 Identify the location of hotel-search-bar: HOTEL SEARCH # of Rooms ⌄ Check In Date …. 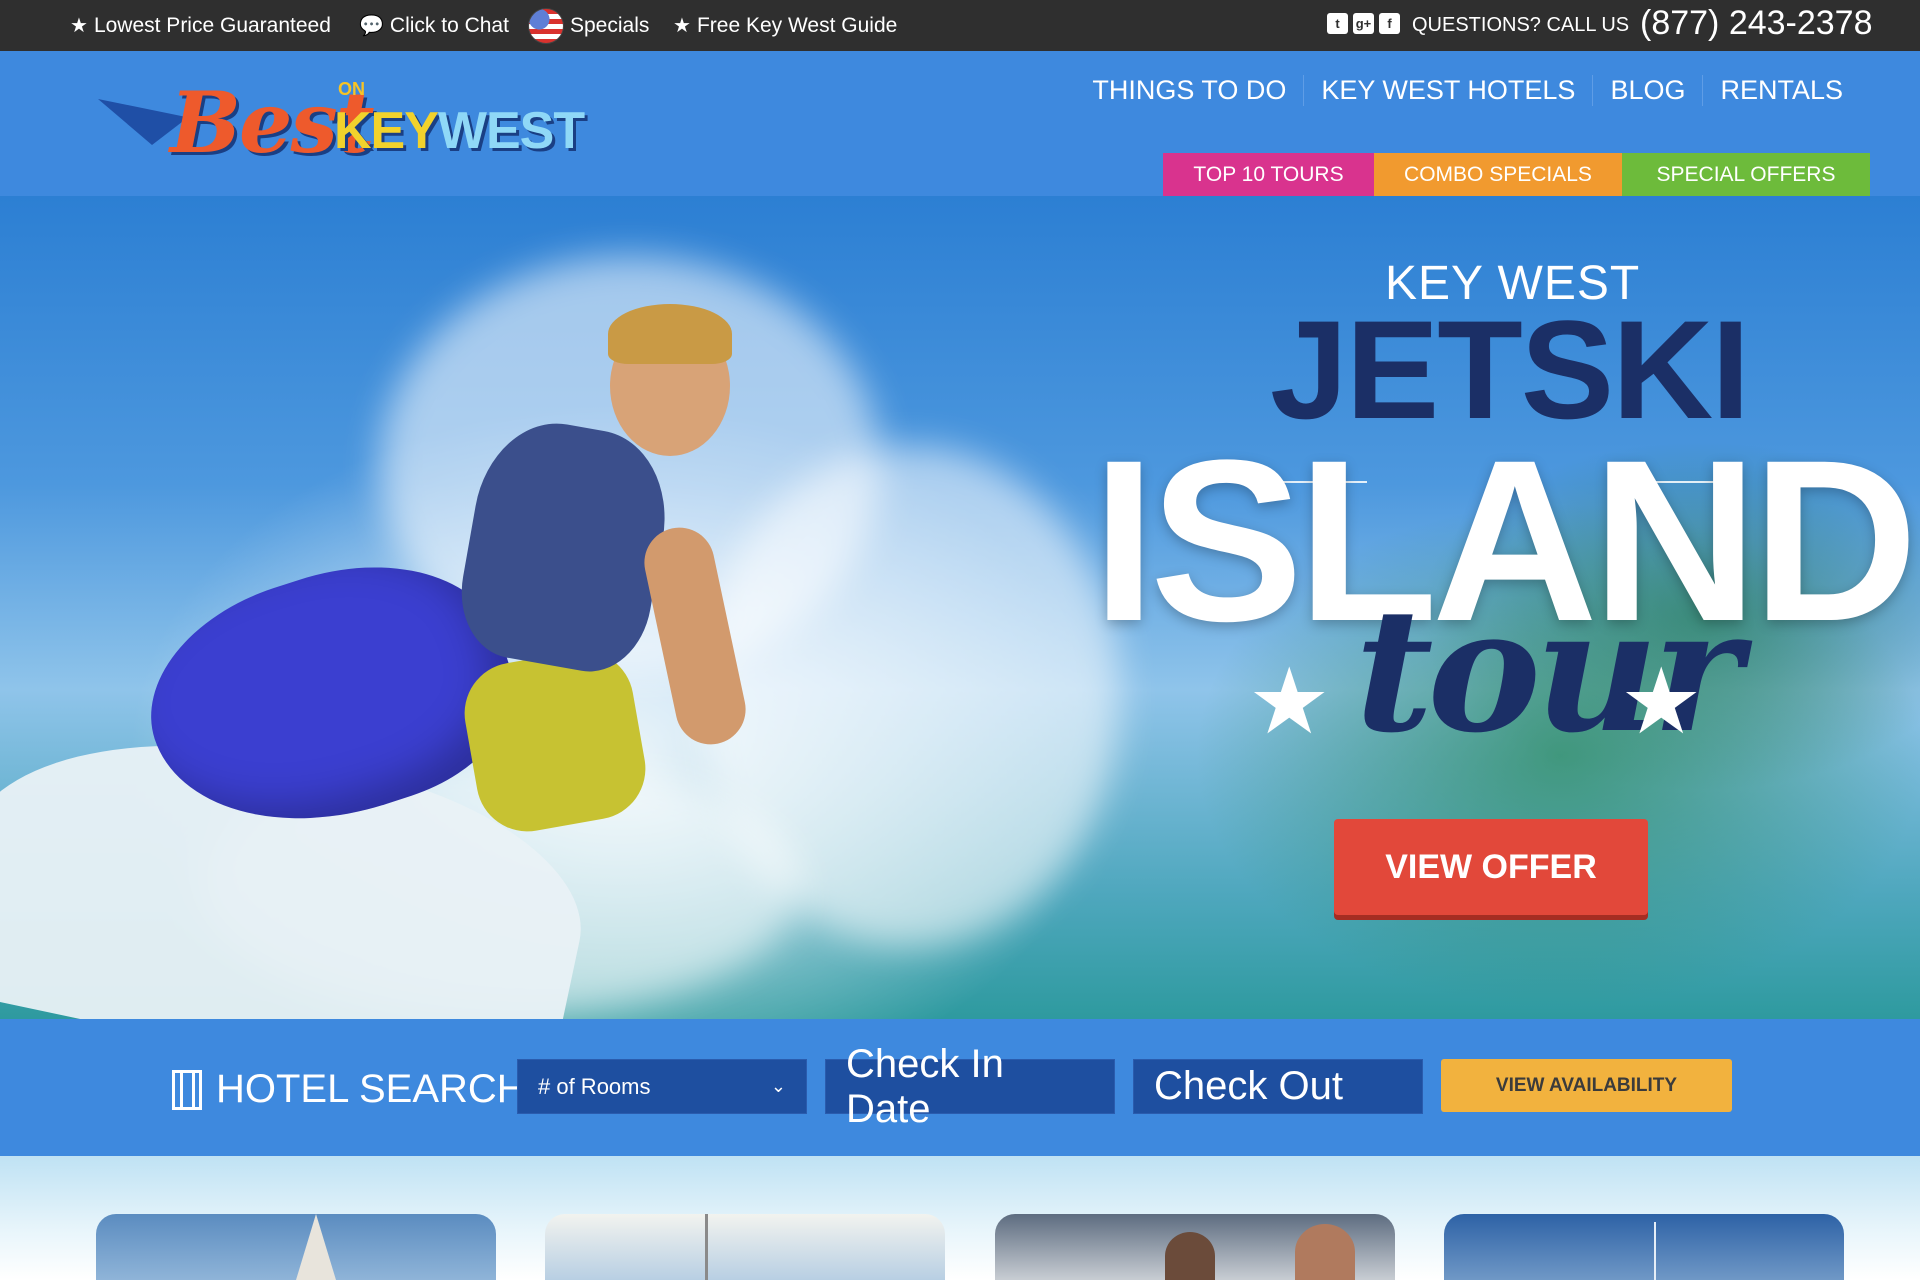
(960, 1087).